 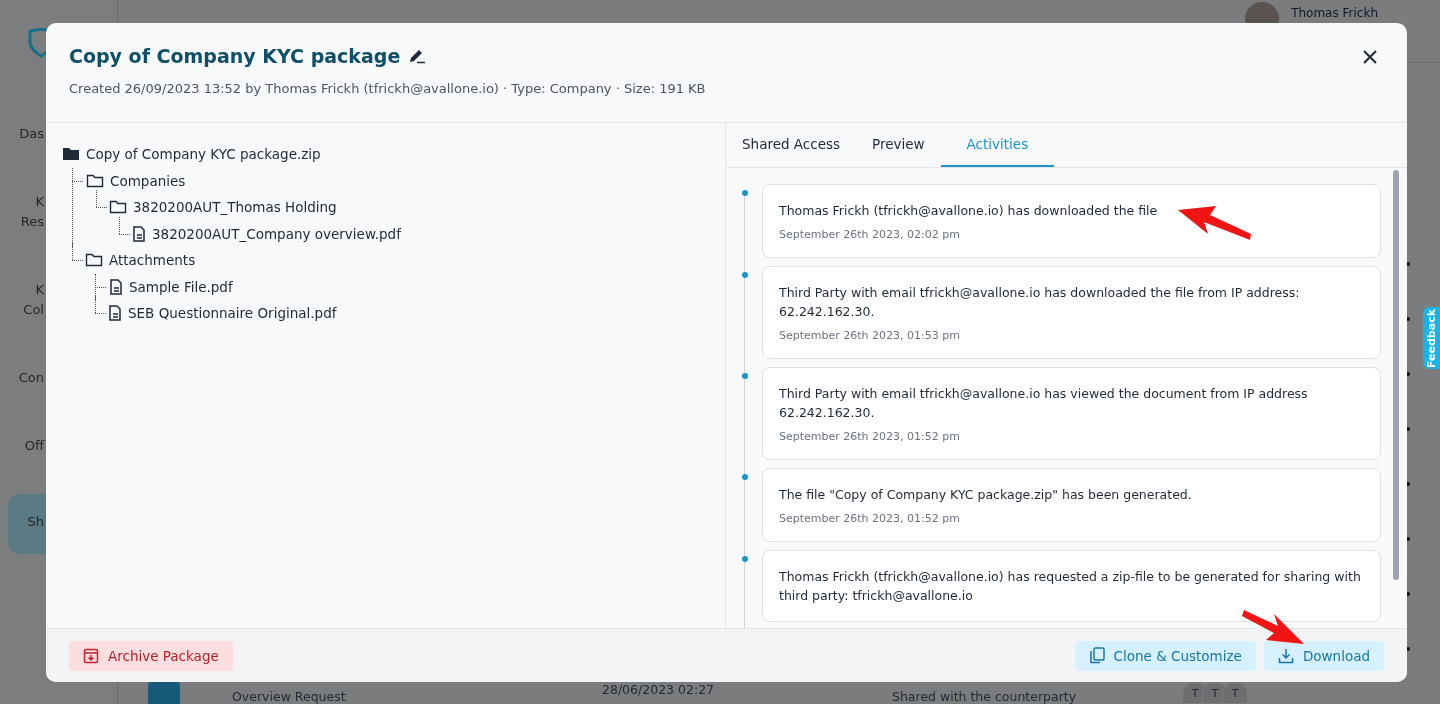 I want to click on tree-item: Copy of Company KYC package.zip, so click(x=203, y=154).